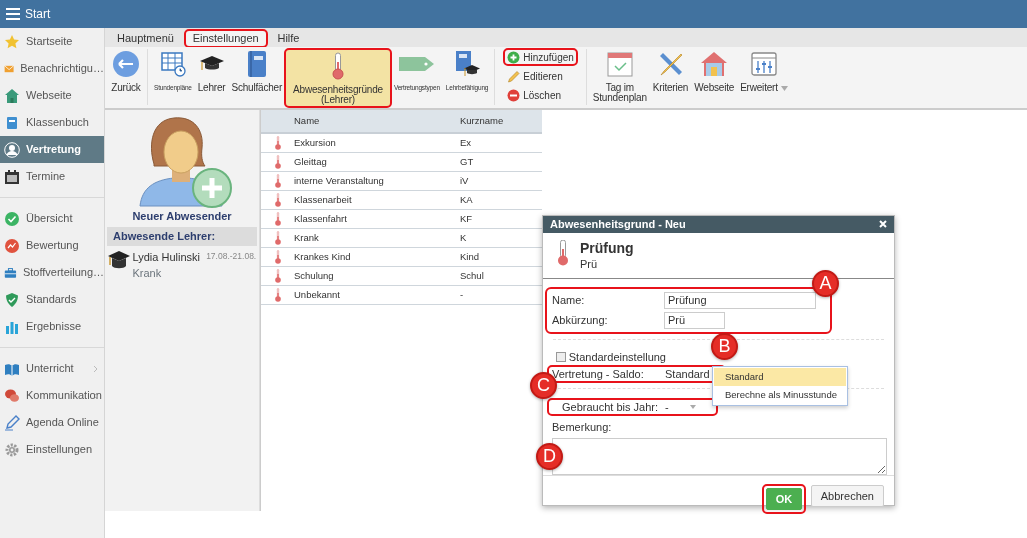 This screenshot has width=1027, height=538. I want to click on checkbox-label: Standardeinstellung, so click(617, 357).